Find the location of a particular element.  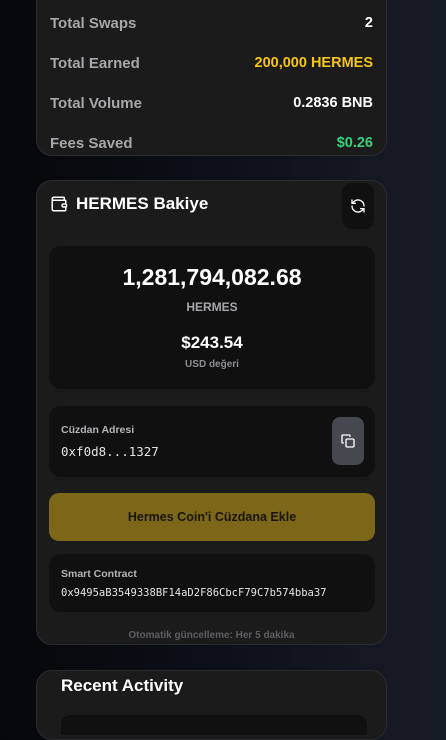

wallet-address-label: Cüzdan Adresi is located at coordinates (98, 430).